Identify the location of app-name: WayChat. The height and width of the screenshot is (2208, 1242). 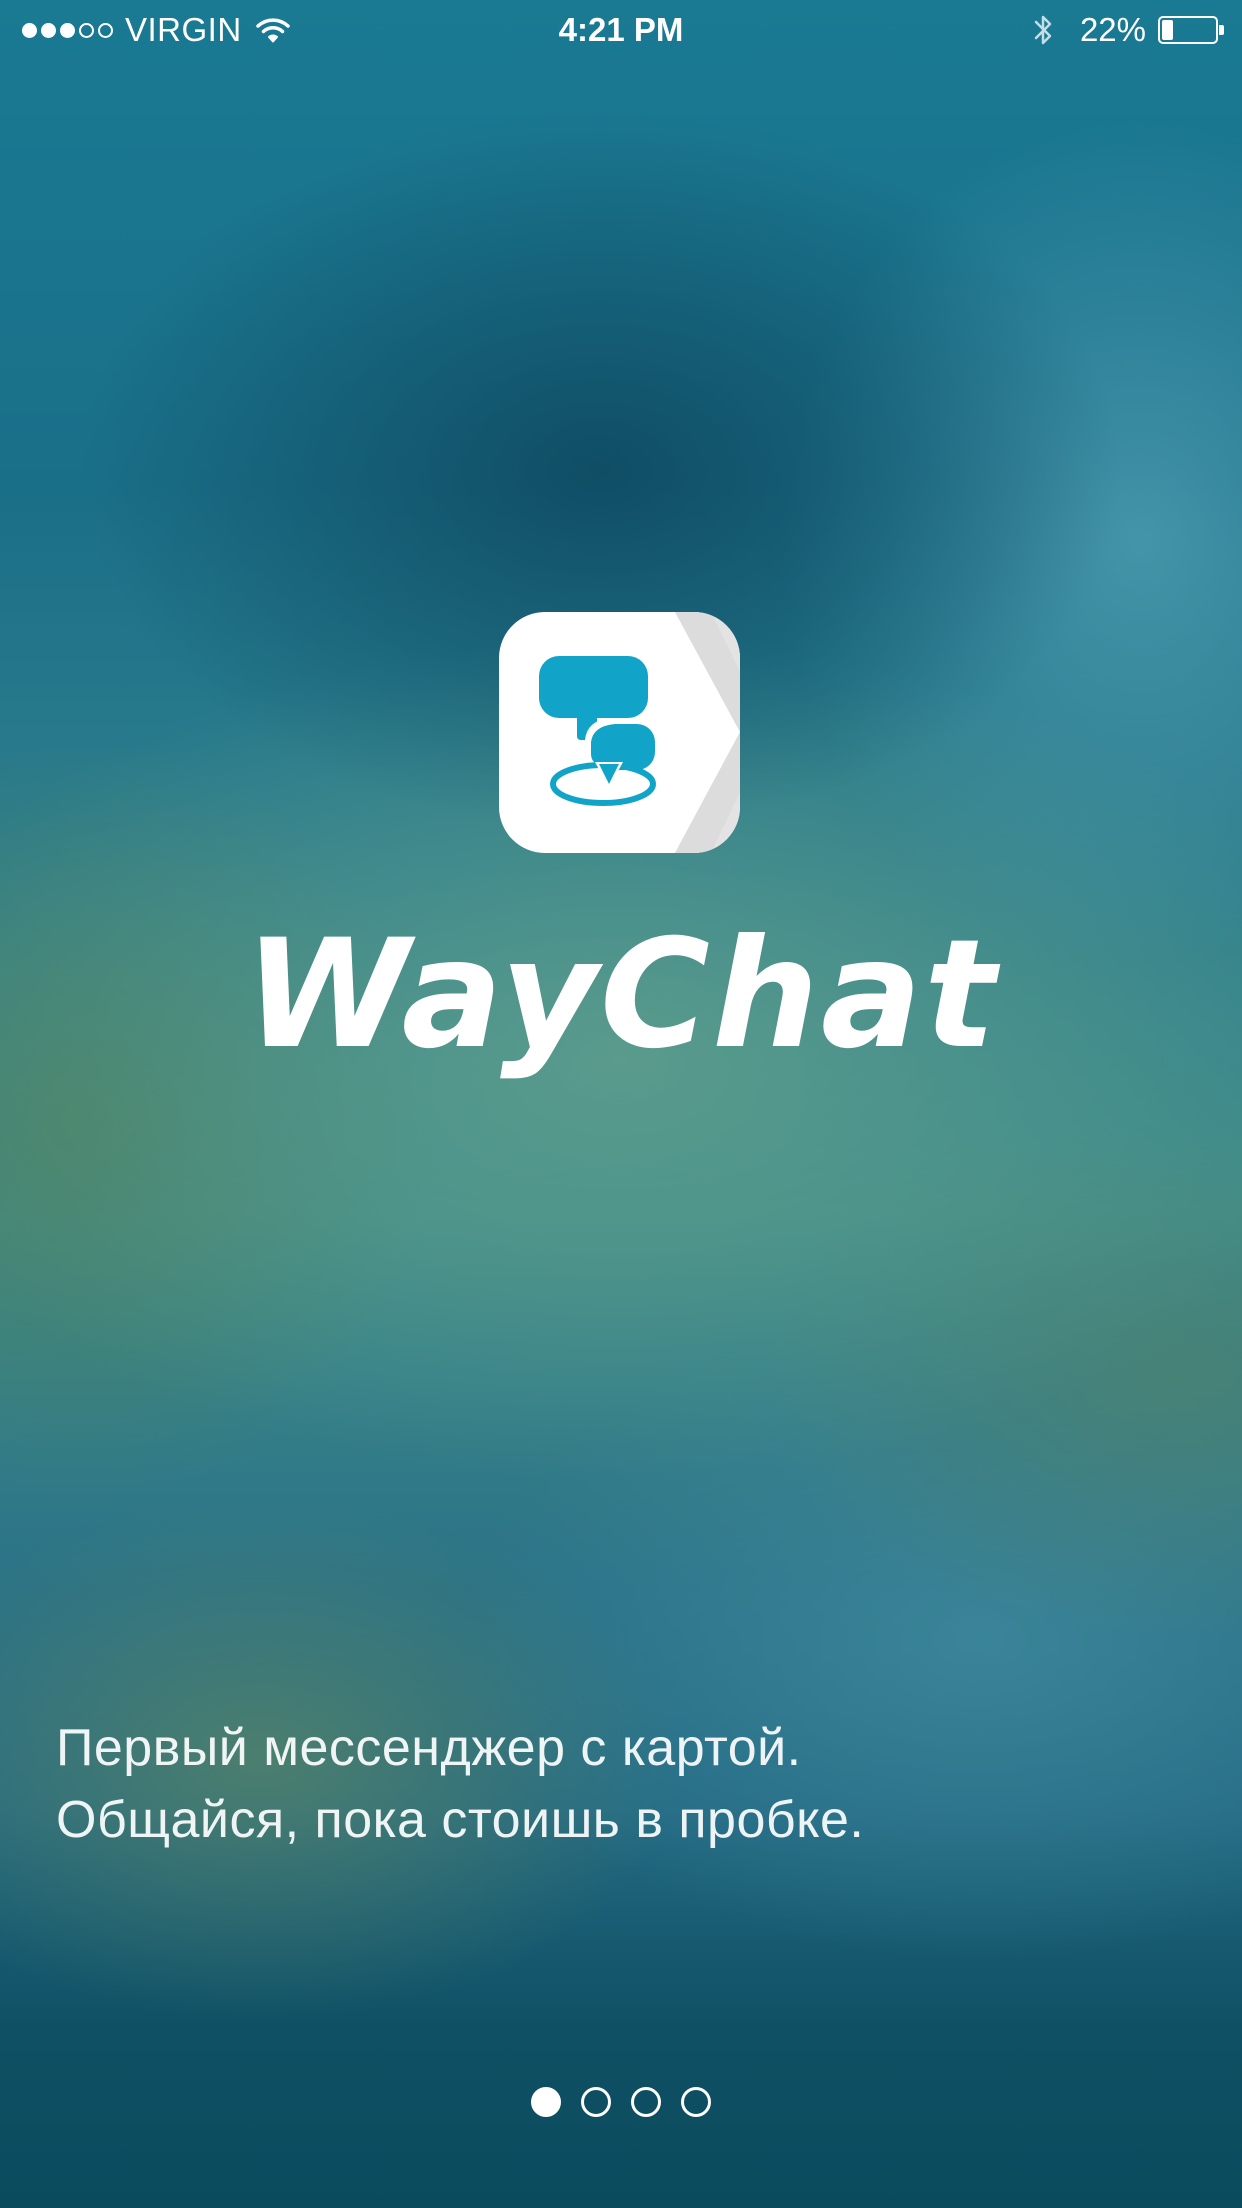
(621, 995).